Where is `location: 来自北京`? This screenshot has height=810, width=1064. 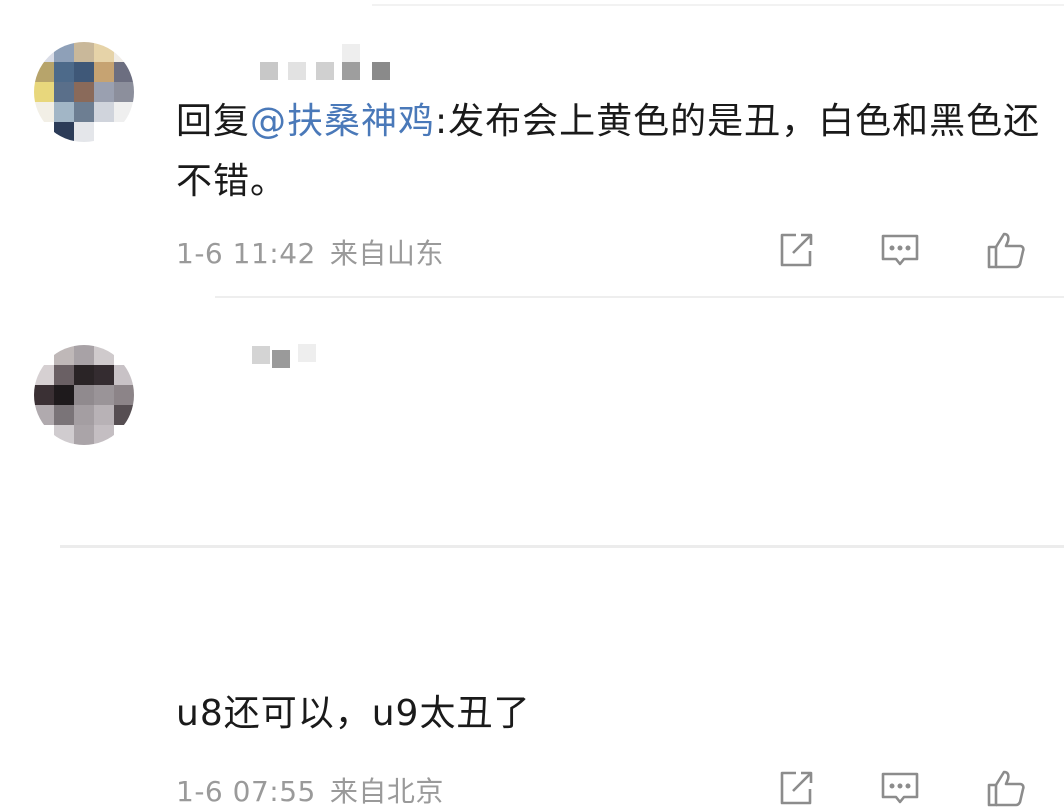 location: 来自北京 is located at coordinates (386, 791).